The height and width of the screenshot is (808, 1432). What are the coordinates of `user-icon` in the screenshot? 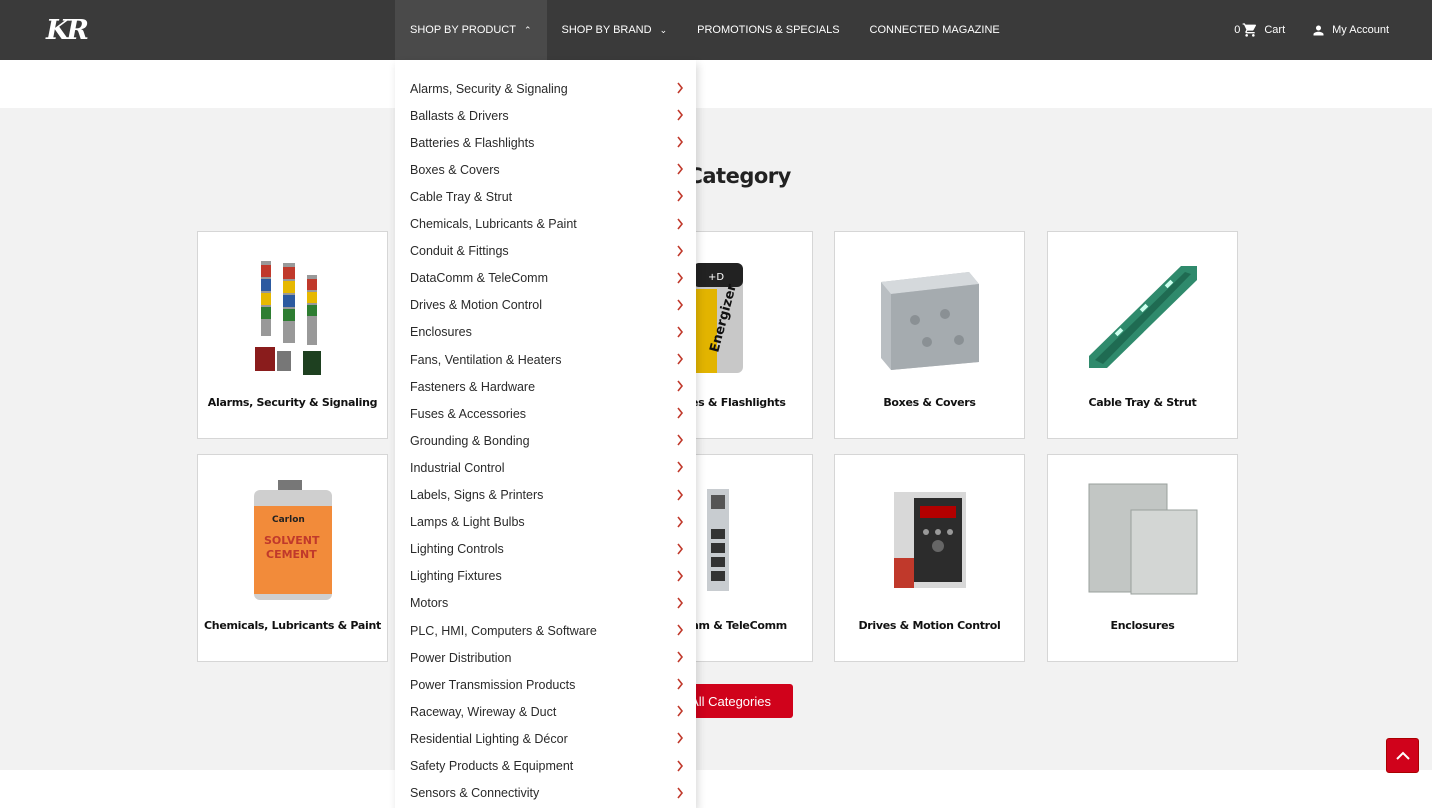 It's located at (1318, 30).